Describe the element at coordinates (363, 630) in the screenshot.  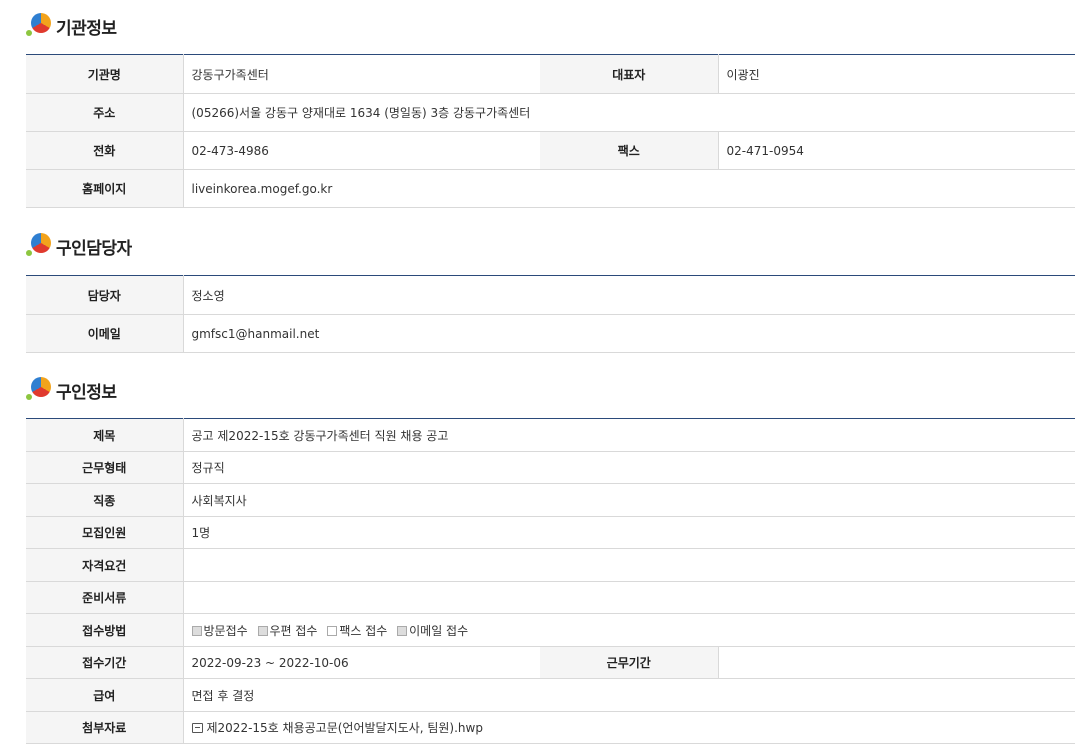
I see `method-label: 팩스 접수` at that location.